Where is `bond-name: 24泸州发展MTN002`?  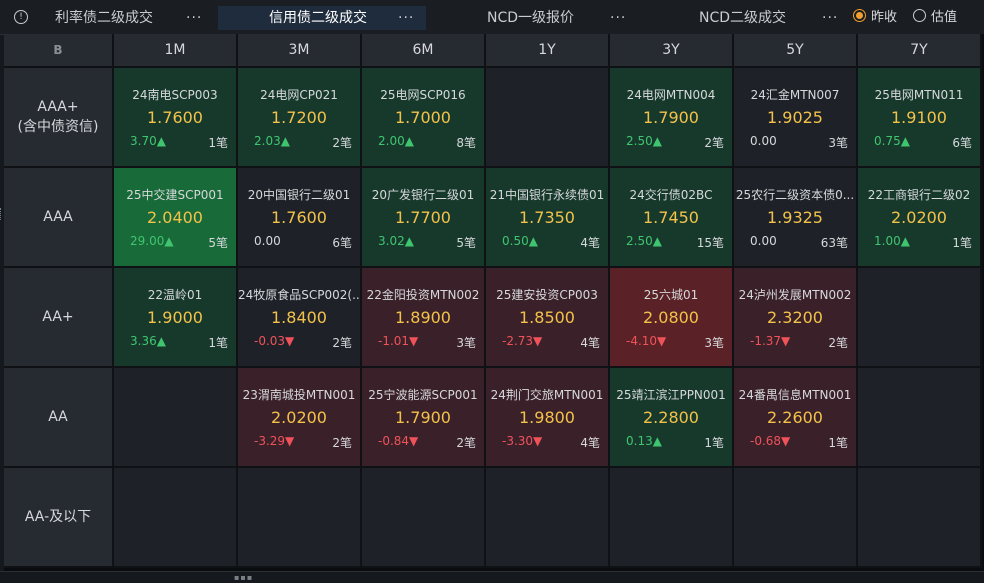 bond-name: 24泸州发展MTN002 is located at coordinates (795, 295).